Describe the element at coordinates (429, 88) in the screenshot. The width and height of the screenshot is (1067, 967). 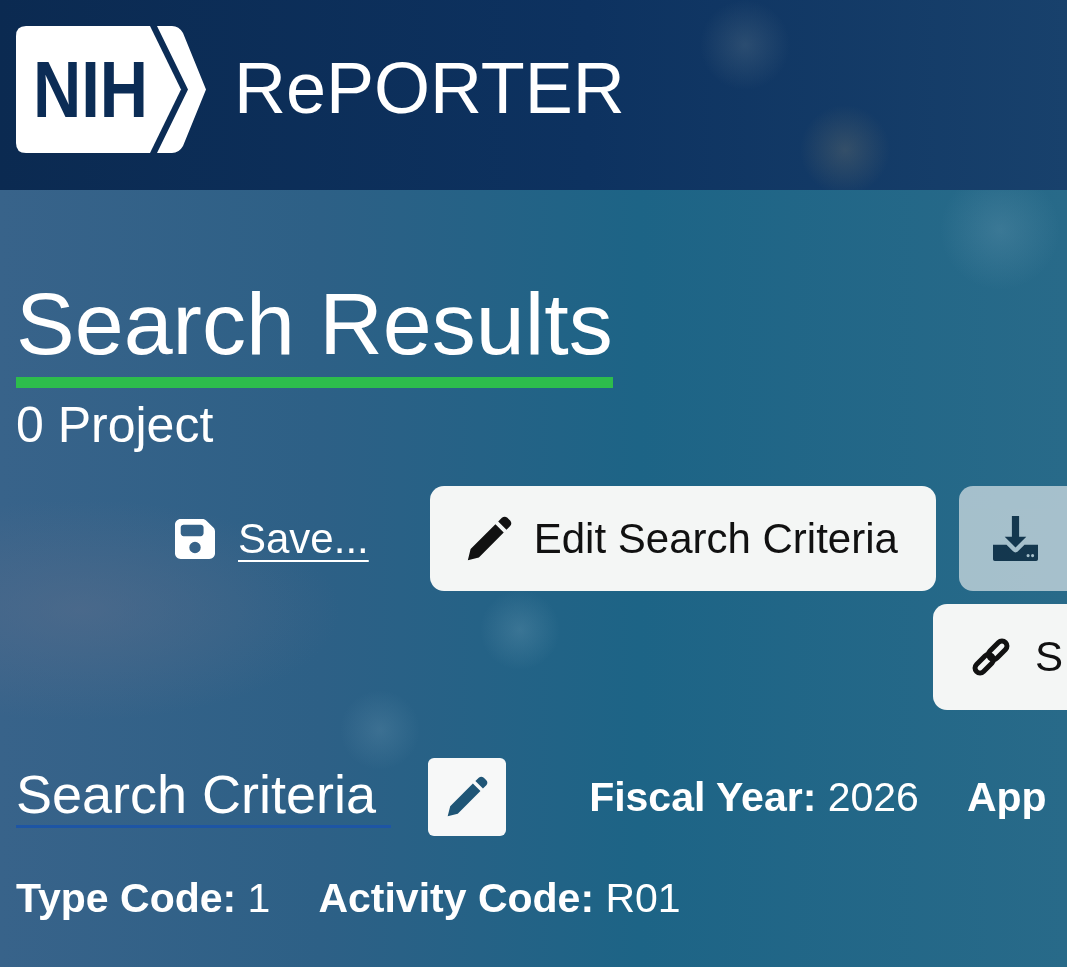
I see `site-title: RePORTER` at that location.